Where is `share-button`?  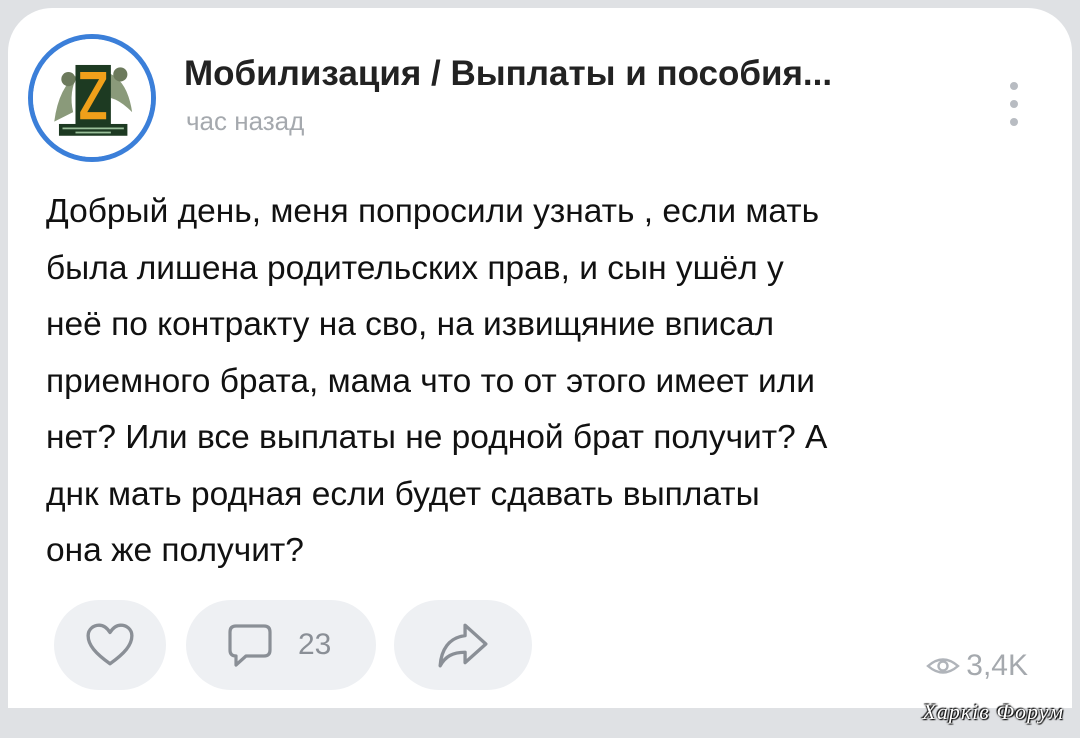 share-button is located at coordinates (463, 645).